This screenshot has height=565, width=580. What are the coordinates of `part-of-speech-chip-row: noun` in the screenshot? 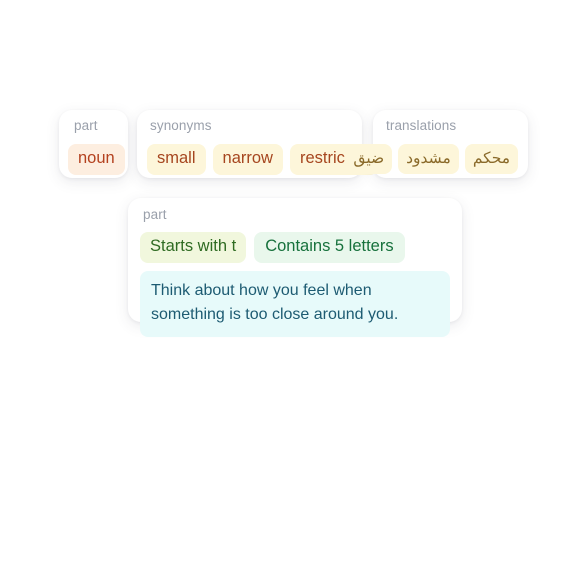 It's located at (96, 159).